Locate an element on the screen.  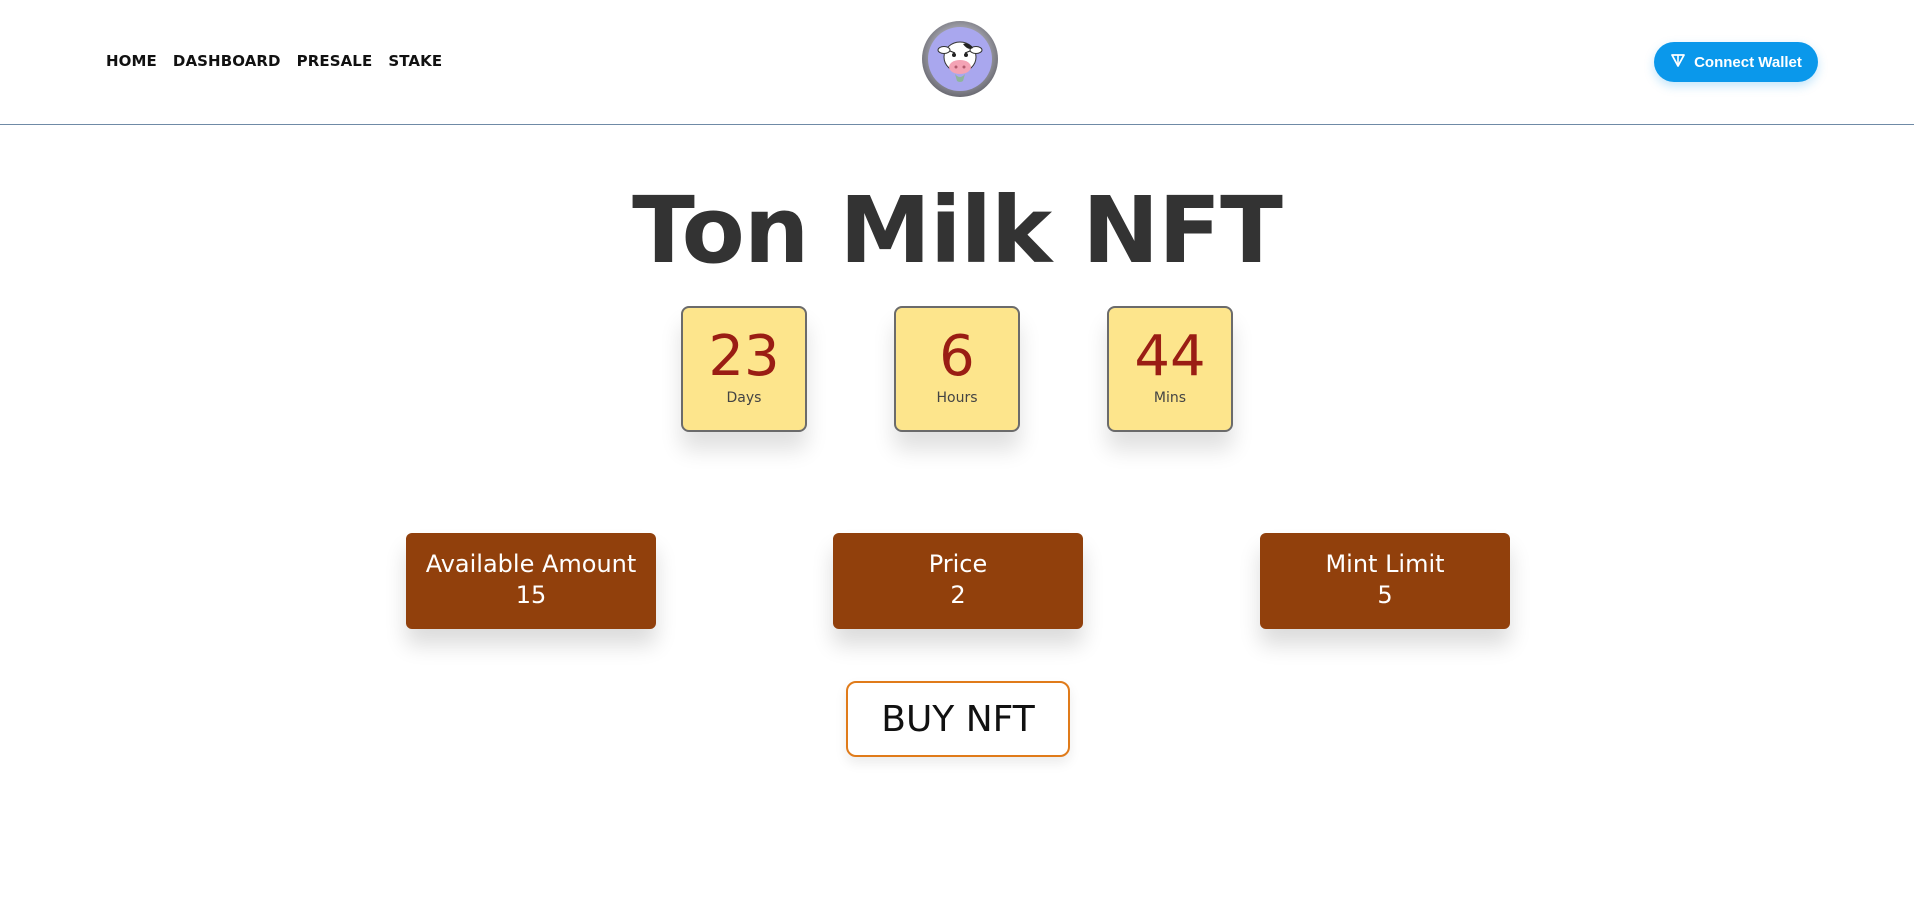
ton-diamond-icon is located at coordinates (1678, 62).